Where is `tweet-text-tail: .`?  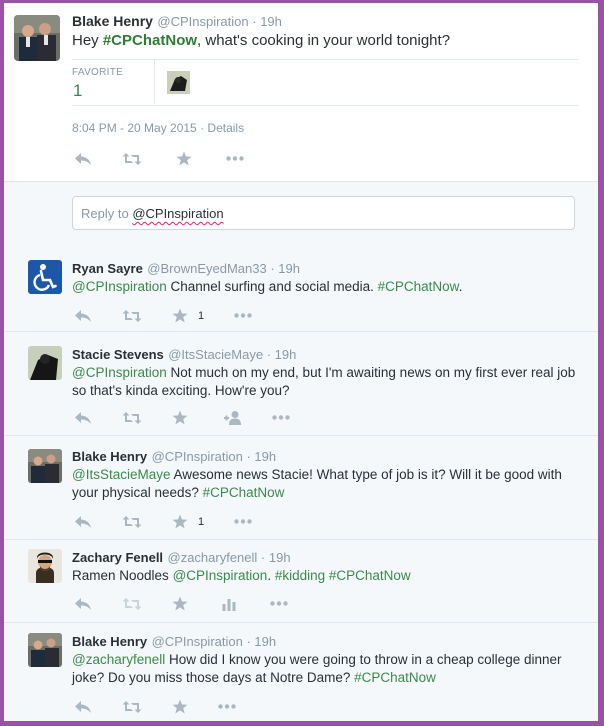
tweet-text-tail: . is located at coordinates (460, 286).